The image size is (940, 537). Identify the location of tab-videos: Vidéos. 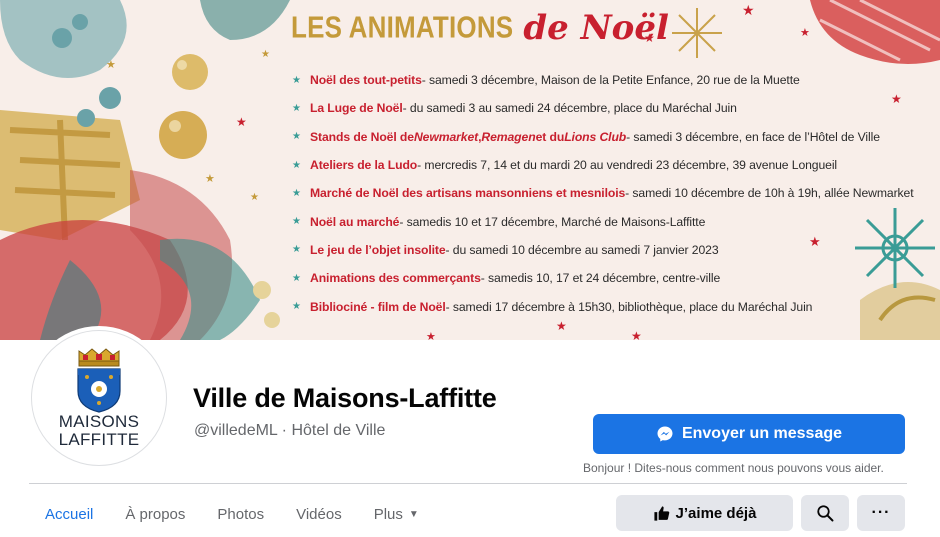
(319, 514).